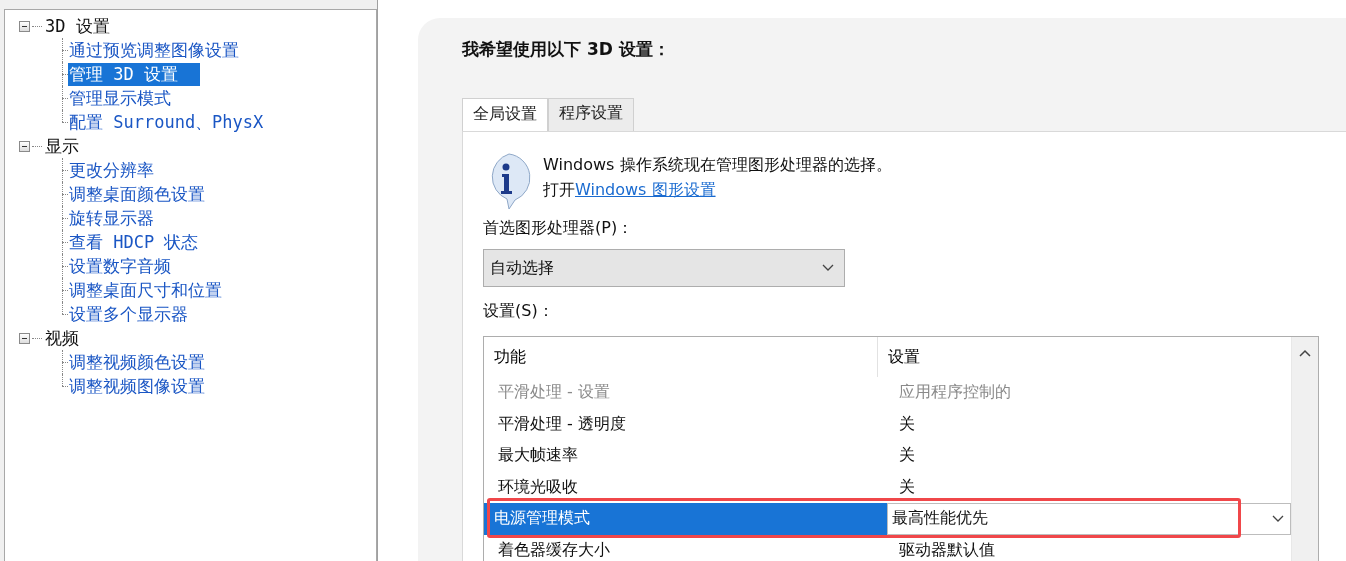  Describe the element at coordinates (559, 228) in the screenshot. I see `field-label: 首选图形处理器(P)：` at that location.